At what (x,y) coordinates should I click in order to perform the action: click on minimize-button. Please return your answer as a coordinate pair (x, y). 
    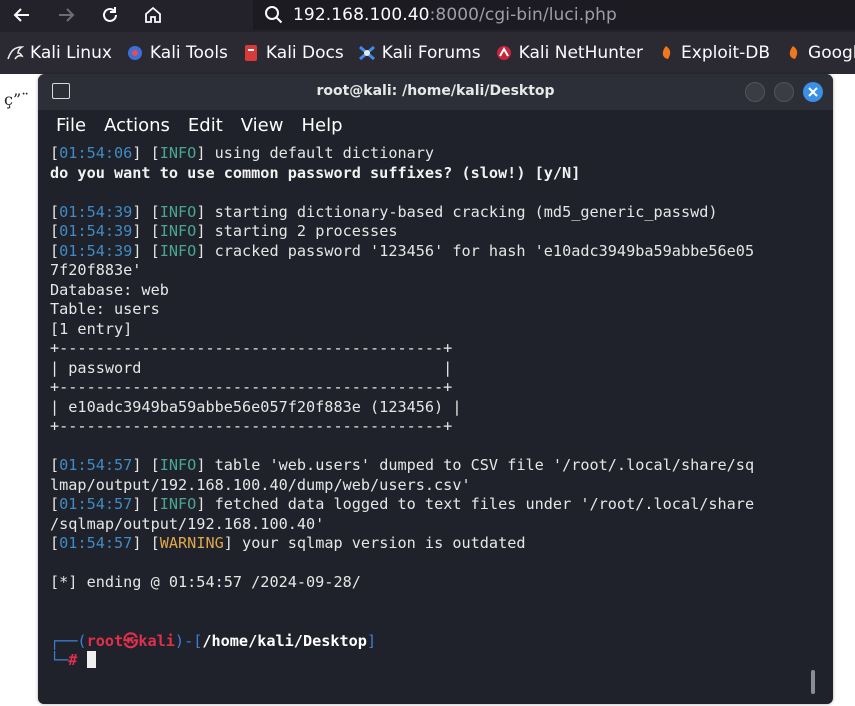
    Looking at the image, I should click on (755, 92).